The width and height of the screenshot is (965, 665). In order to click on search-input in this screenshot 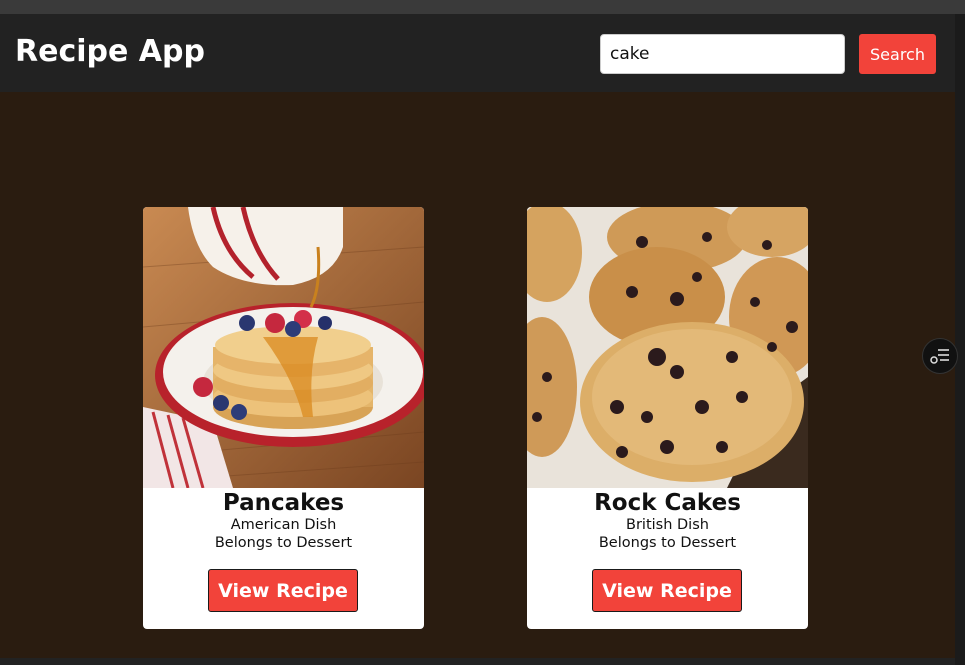, I will do `click(722, 54)`.